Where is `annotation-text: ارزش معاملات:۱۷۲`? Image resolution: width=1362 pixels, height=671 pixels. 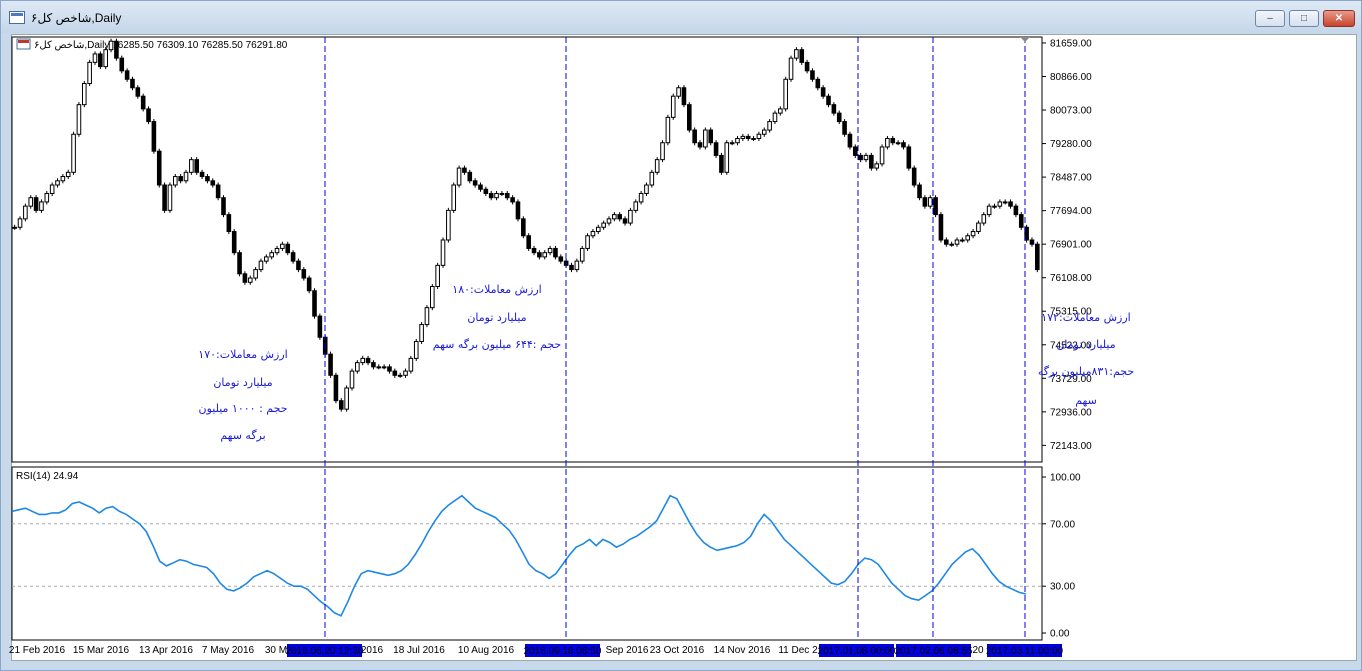
annotation-text: ارزش معاملات:۱۷۲ is located at coordinates (1085, 317).